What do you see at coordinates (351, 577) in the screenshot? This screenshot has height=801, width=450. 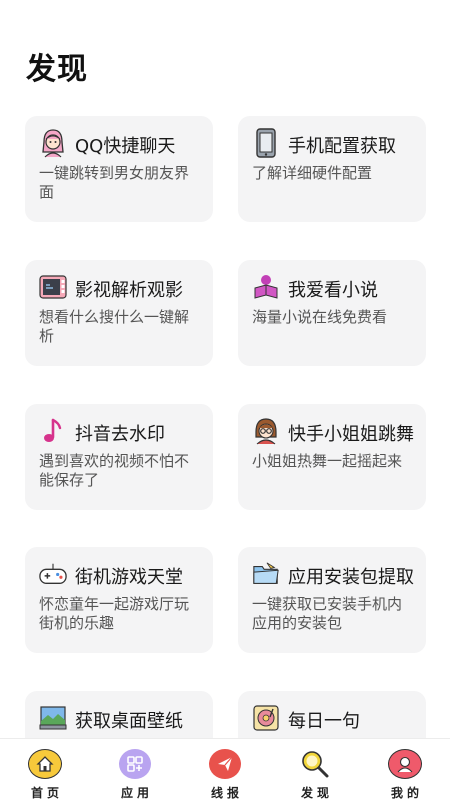 I see `card-title: 应用安装包提取` at bounding box center [351, 577].